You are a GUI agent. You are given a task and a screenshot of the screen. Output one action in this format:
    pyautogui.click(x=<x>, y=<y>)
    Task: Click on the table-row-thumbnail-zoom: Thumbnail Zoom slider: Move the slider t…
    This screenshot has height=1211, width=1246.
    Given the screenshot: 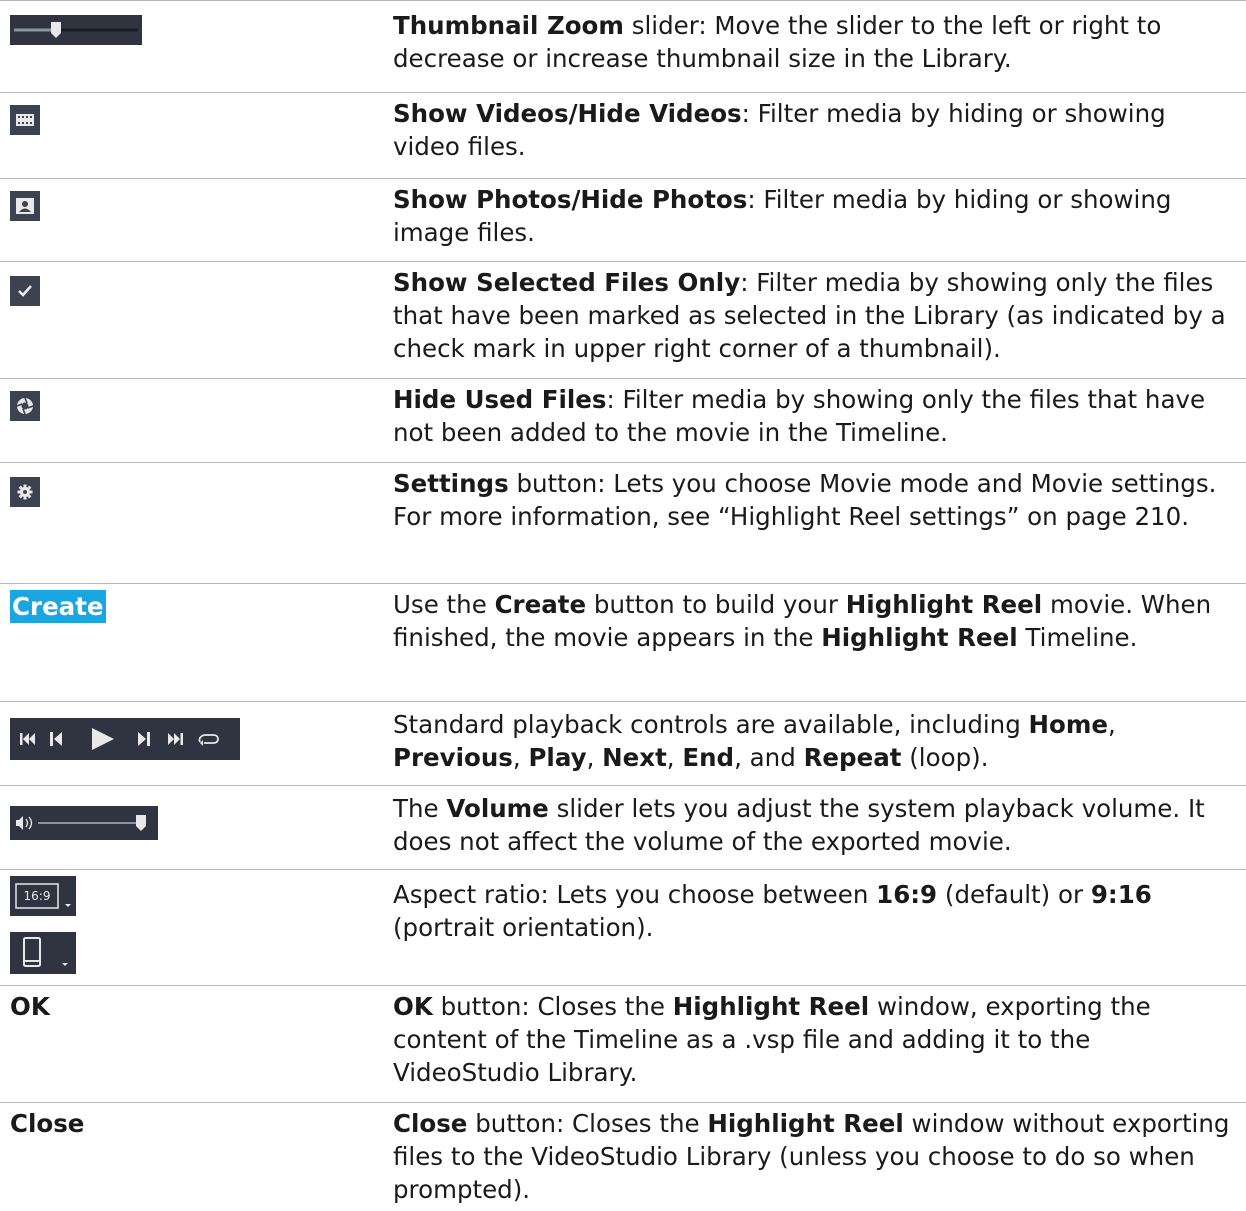 What is the action you would take?
    pyautogui.click(x=623, y=46)
    